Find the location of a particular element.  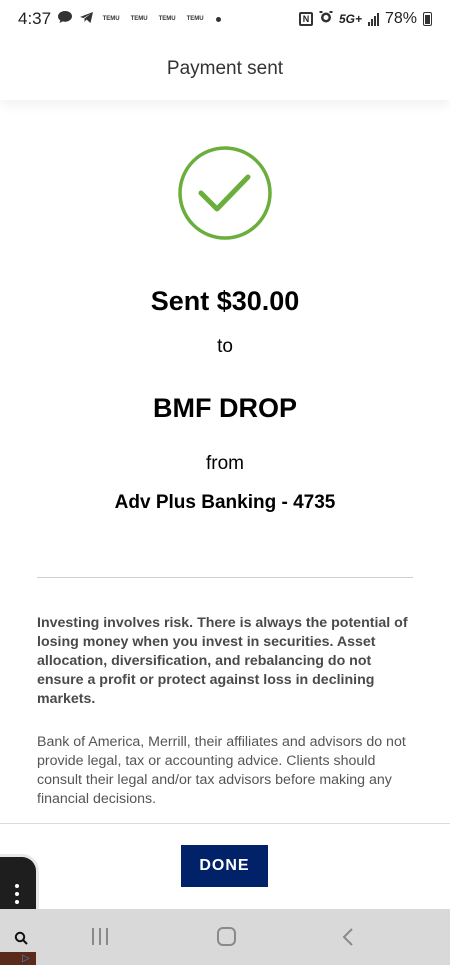

header: Payment sent is located at coordinates (225, 69).